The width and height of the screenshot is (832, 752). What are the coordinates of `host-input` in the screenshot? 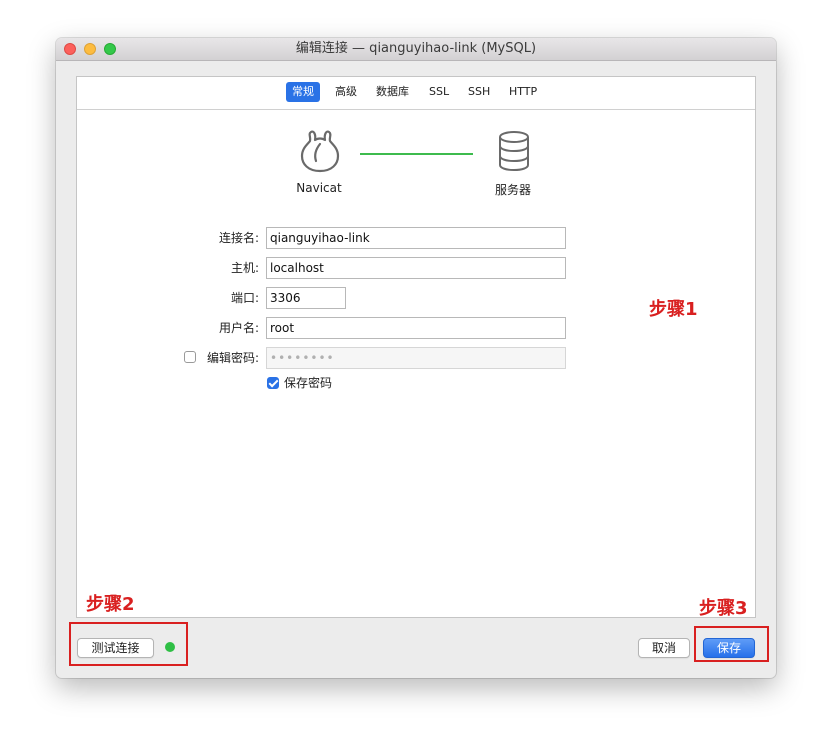 It's located at (416, 268).